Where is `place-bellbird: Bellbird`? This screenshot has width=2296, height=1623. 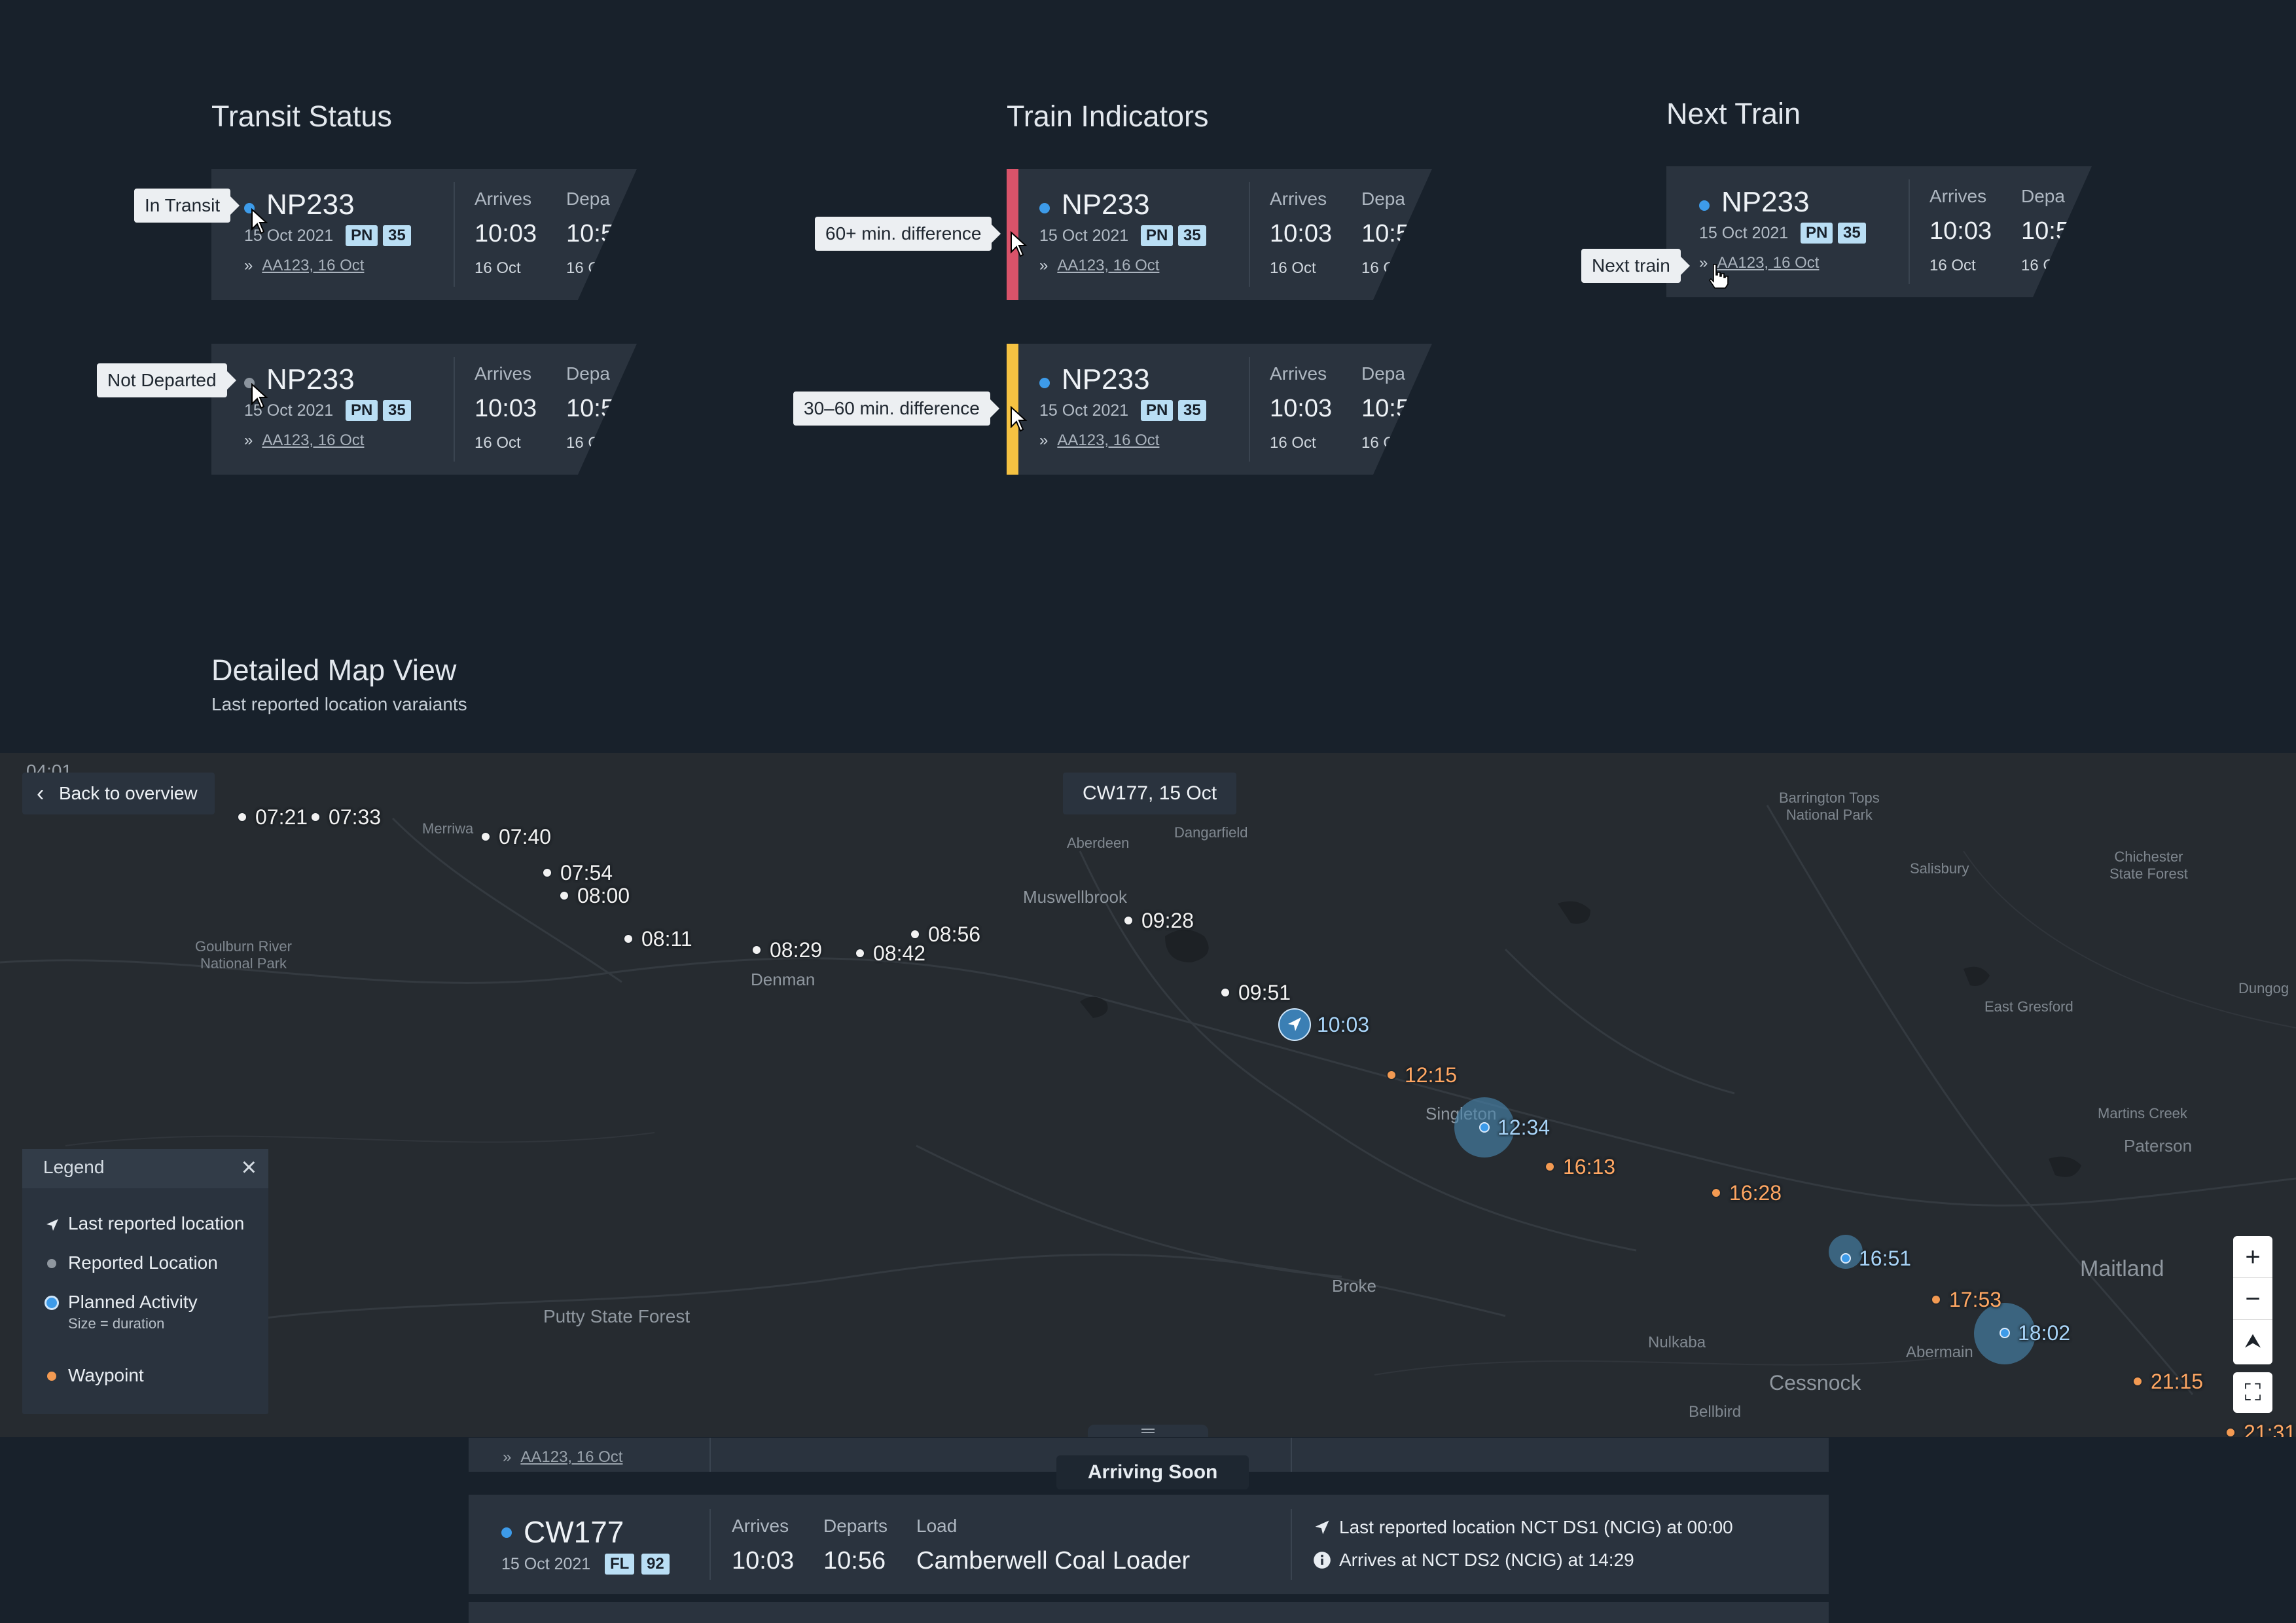
place-bellbird: Bellbird is located at coordinates (1715, 1412).